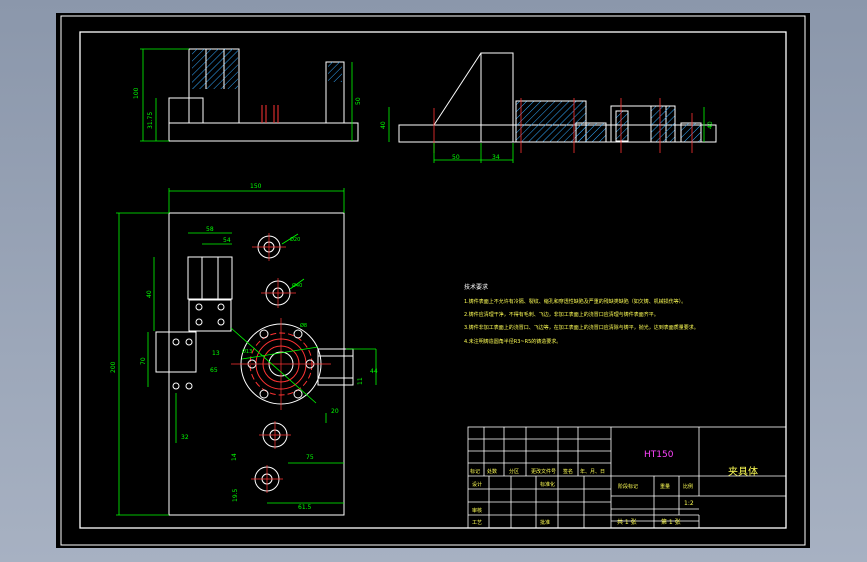  What do you see at coordinates (557, 97) in the screenshot?
I see `side-view` at bounding box center [557, 97].